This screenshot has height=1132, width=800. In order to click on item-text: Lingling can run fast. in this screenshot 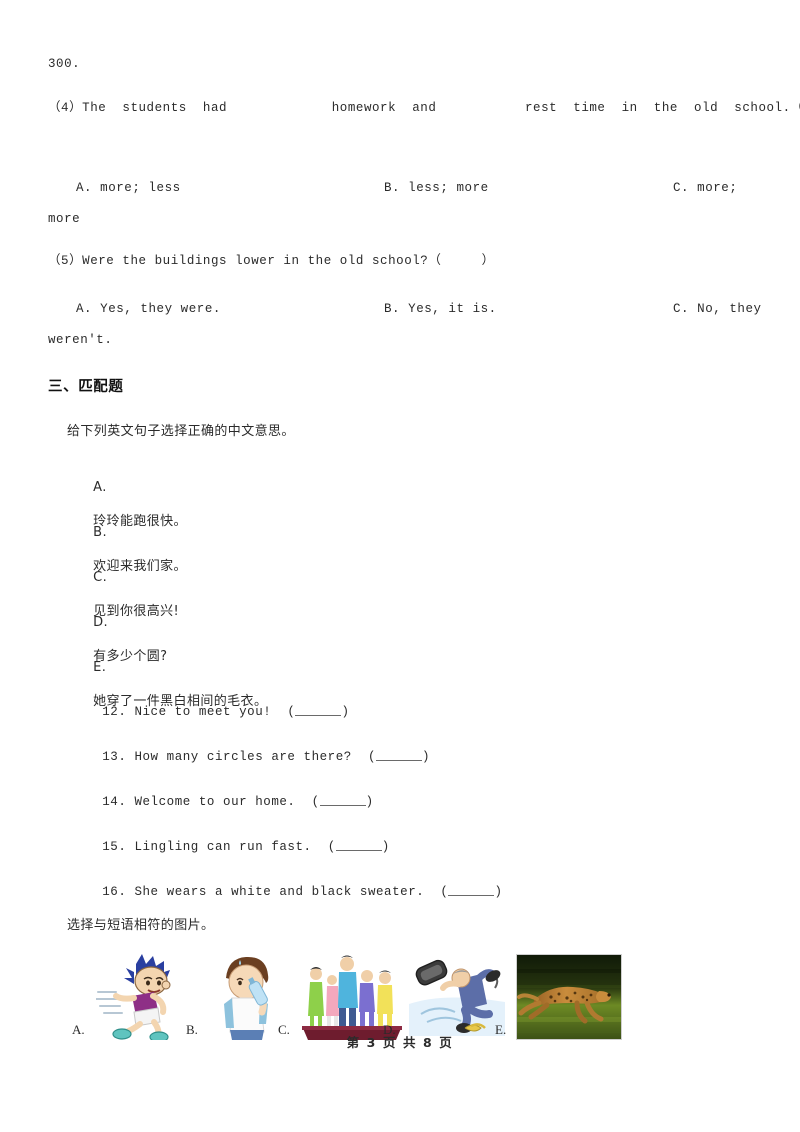, I will do `click(223, 846)`.